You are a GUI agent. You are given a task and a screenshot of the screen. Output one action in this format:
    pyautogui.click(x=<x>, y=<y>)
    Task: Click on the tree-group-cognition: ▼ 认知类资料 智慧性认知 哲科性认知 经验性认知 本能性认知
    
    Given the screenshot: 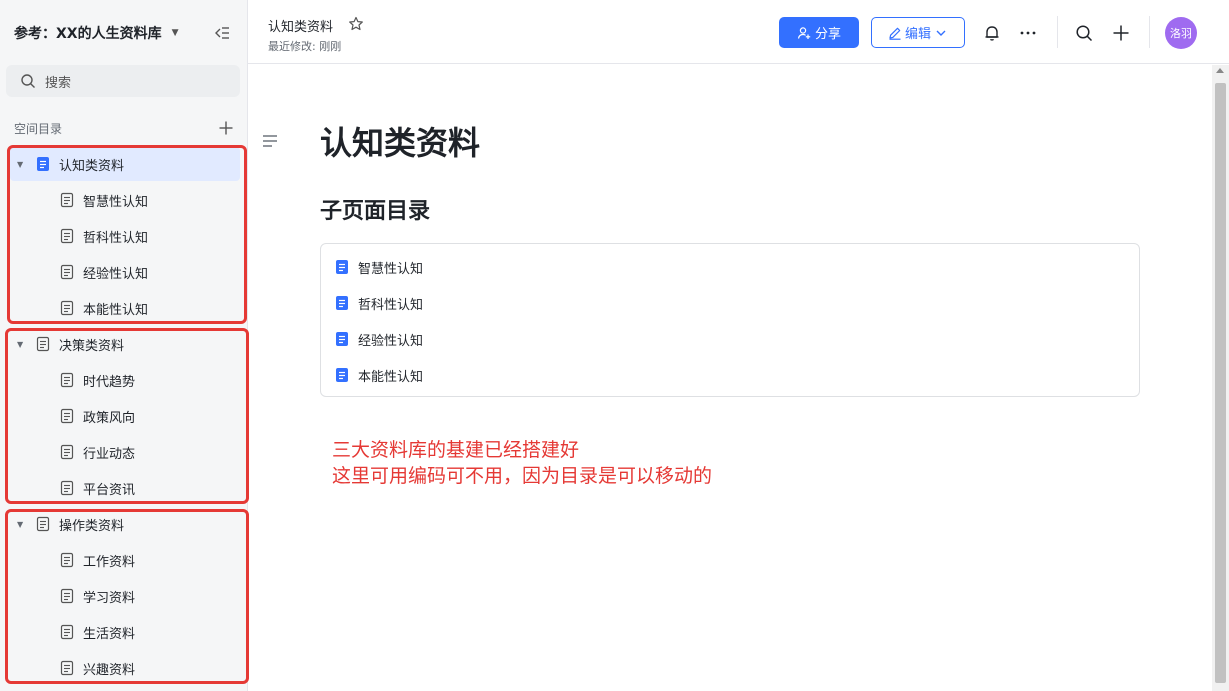 What is the action you would take?
    pyautogui.click(x=124, y=236)
    